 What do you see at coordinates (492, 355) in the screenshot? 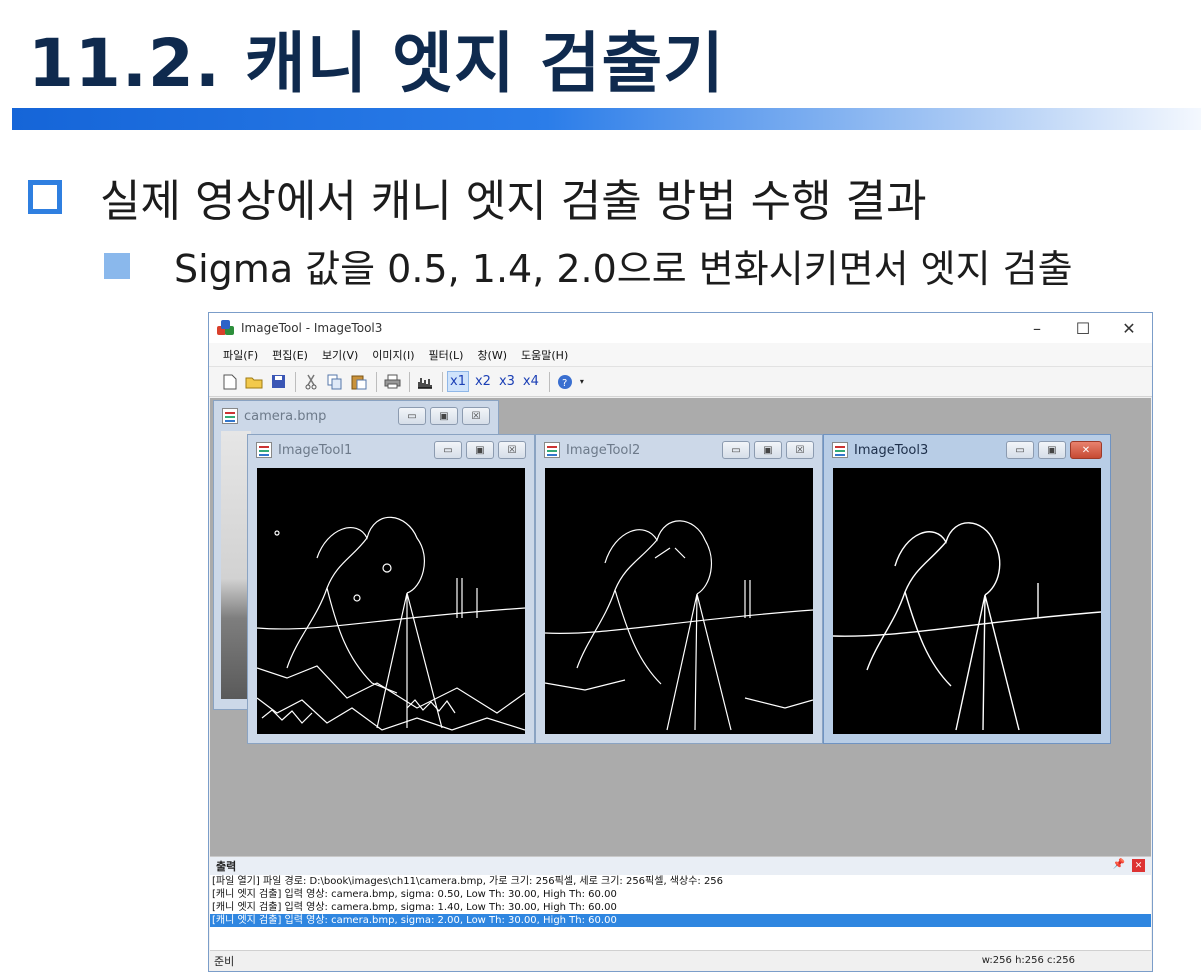
I see `menu-window: 창(W)` at bounding box center [492, 355].